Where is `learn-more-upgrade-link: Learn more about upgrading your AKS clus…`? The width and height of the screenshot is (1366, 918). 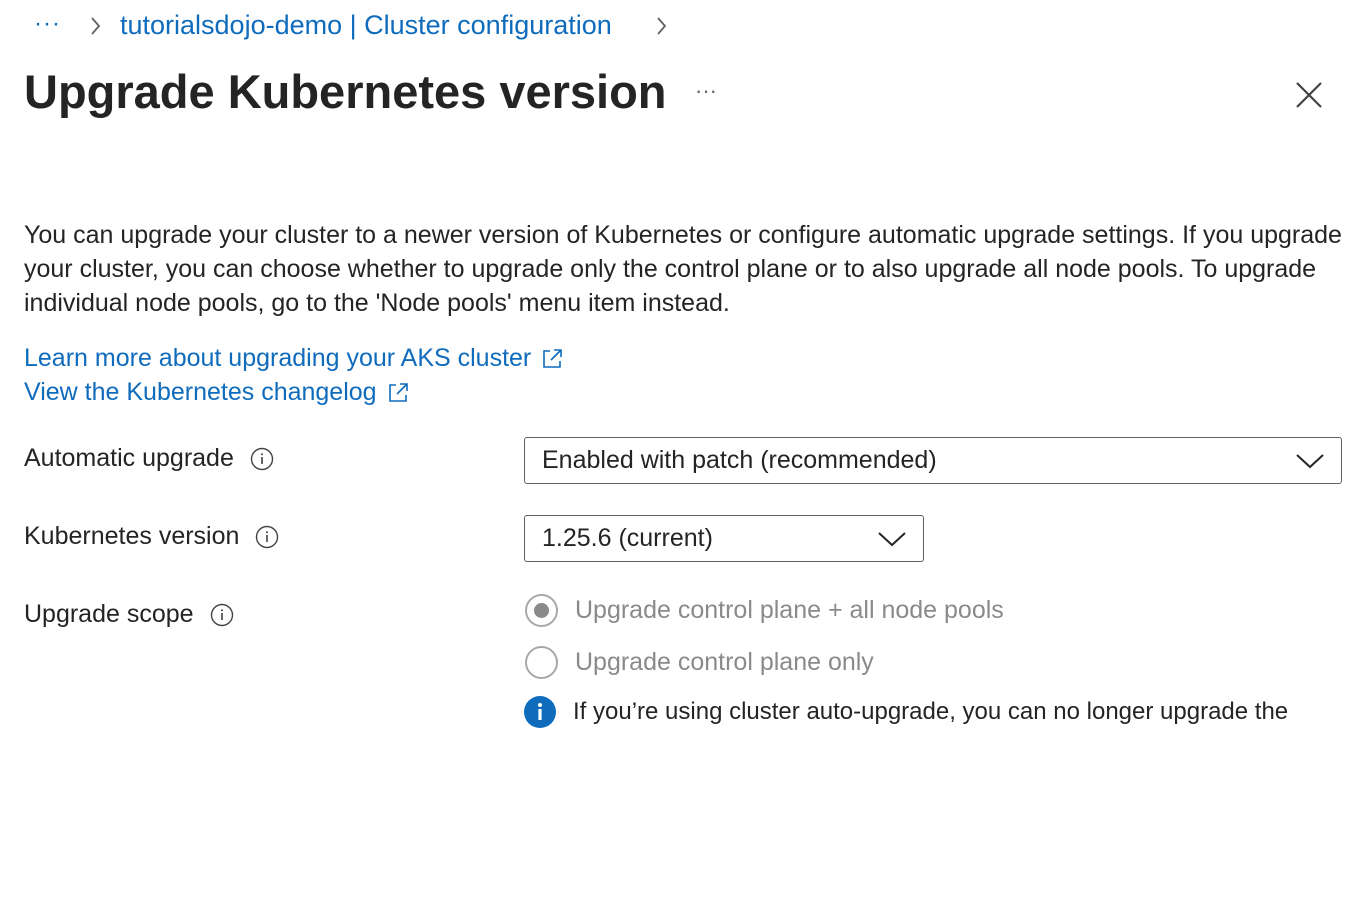
learn-more-upgrade-link: Learn more about upgrading your AKS clus… is located at coordinates (293, 358).